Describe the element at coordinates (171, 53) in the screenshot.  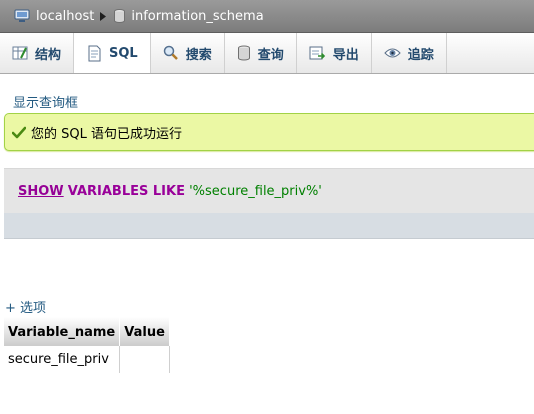
I see `search-icon` at that location.